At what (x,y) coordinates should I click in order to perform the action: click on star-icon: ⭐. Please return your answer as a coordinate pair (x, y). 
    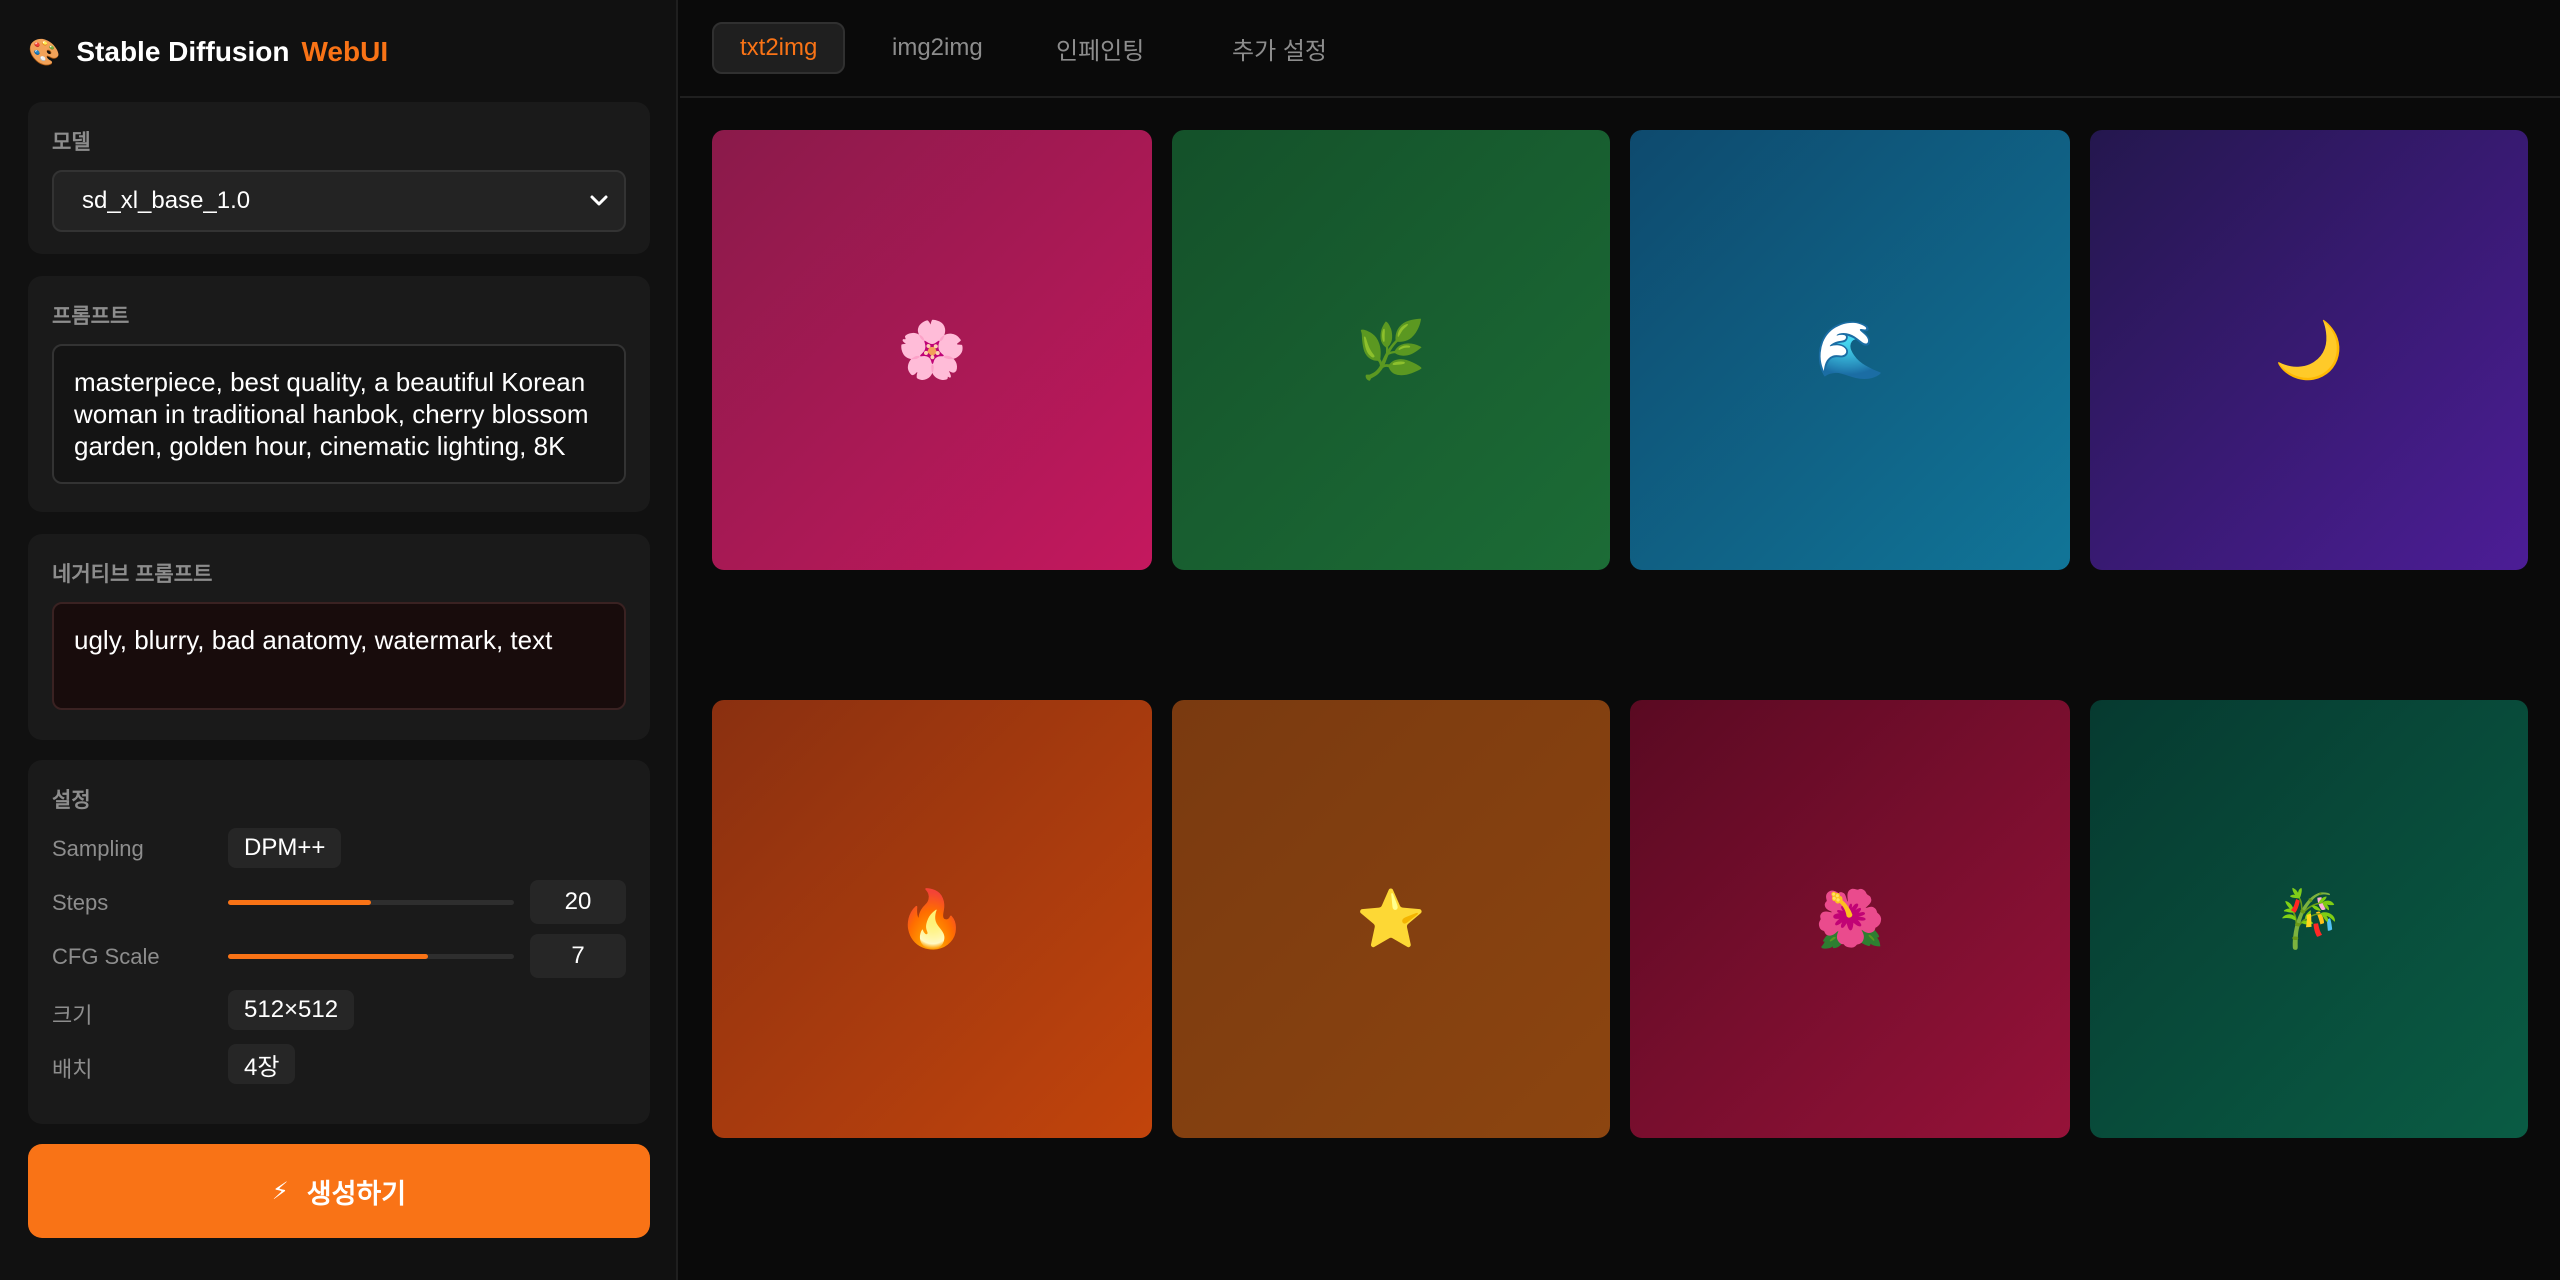
    Looking at the image, I should click on (1391, 918).